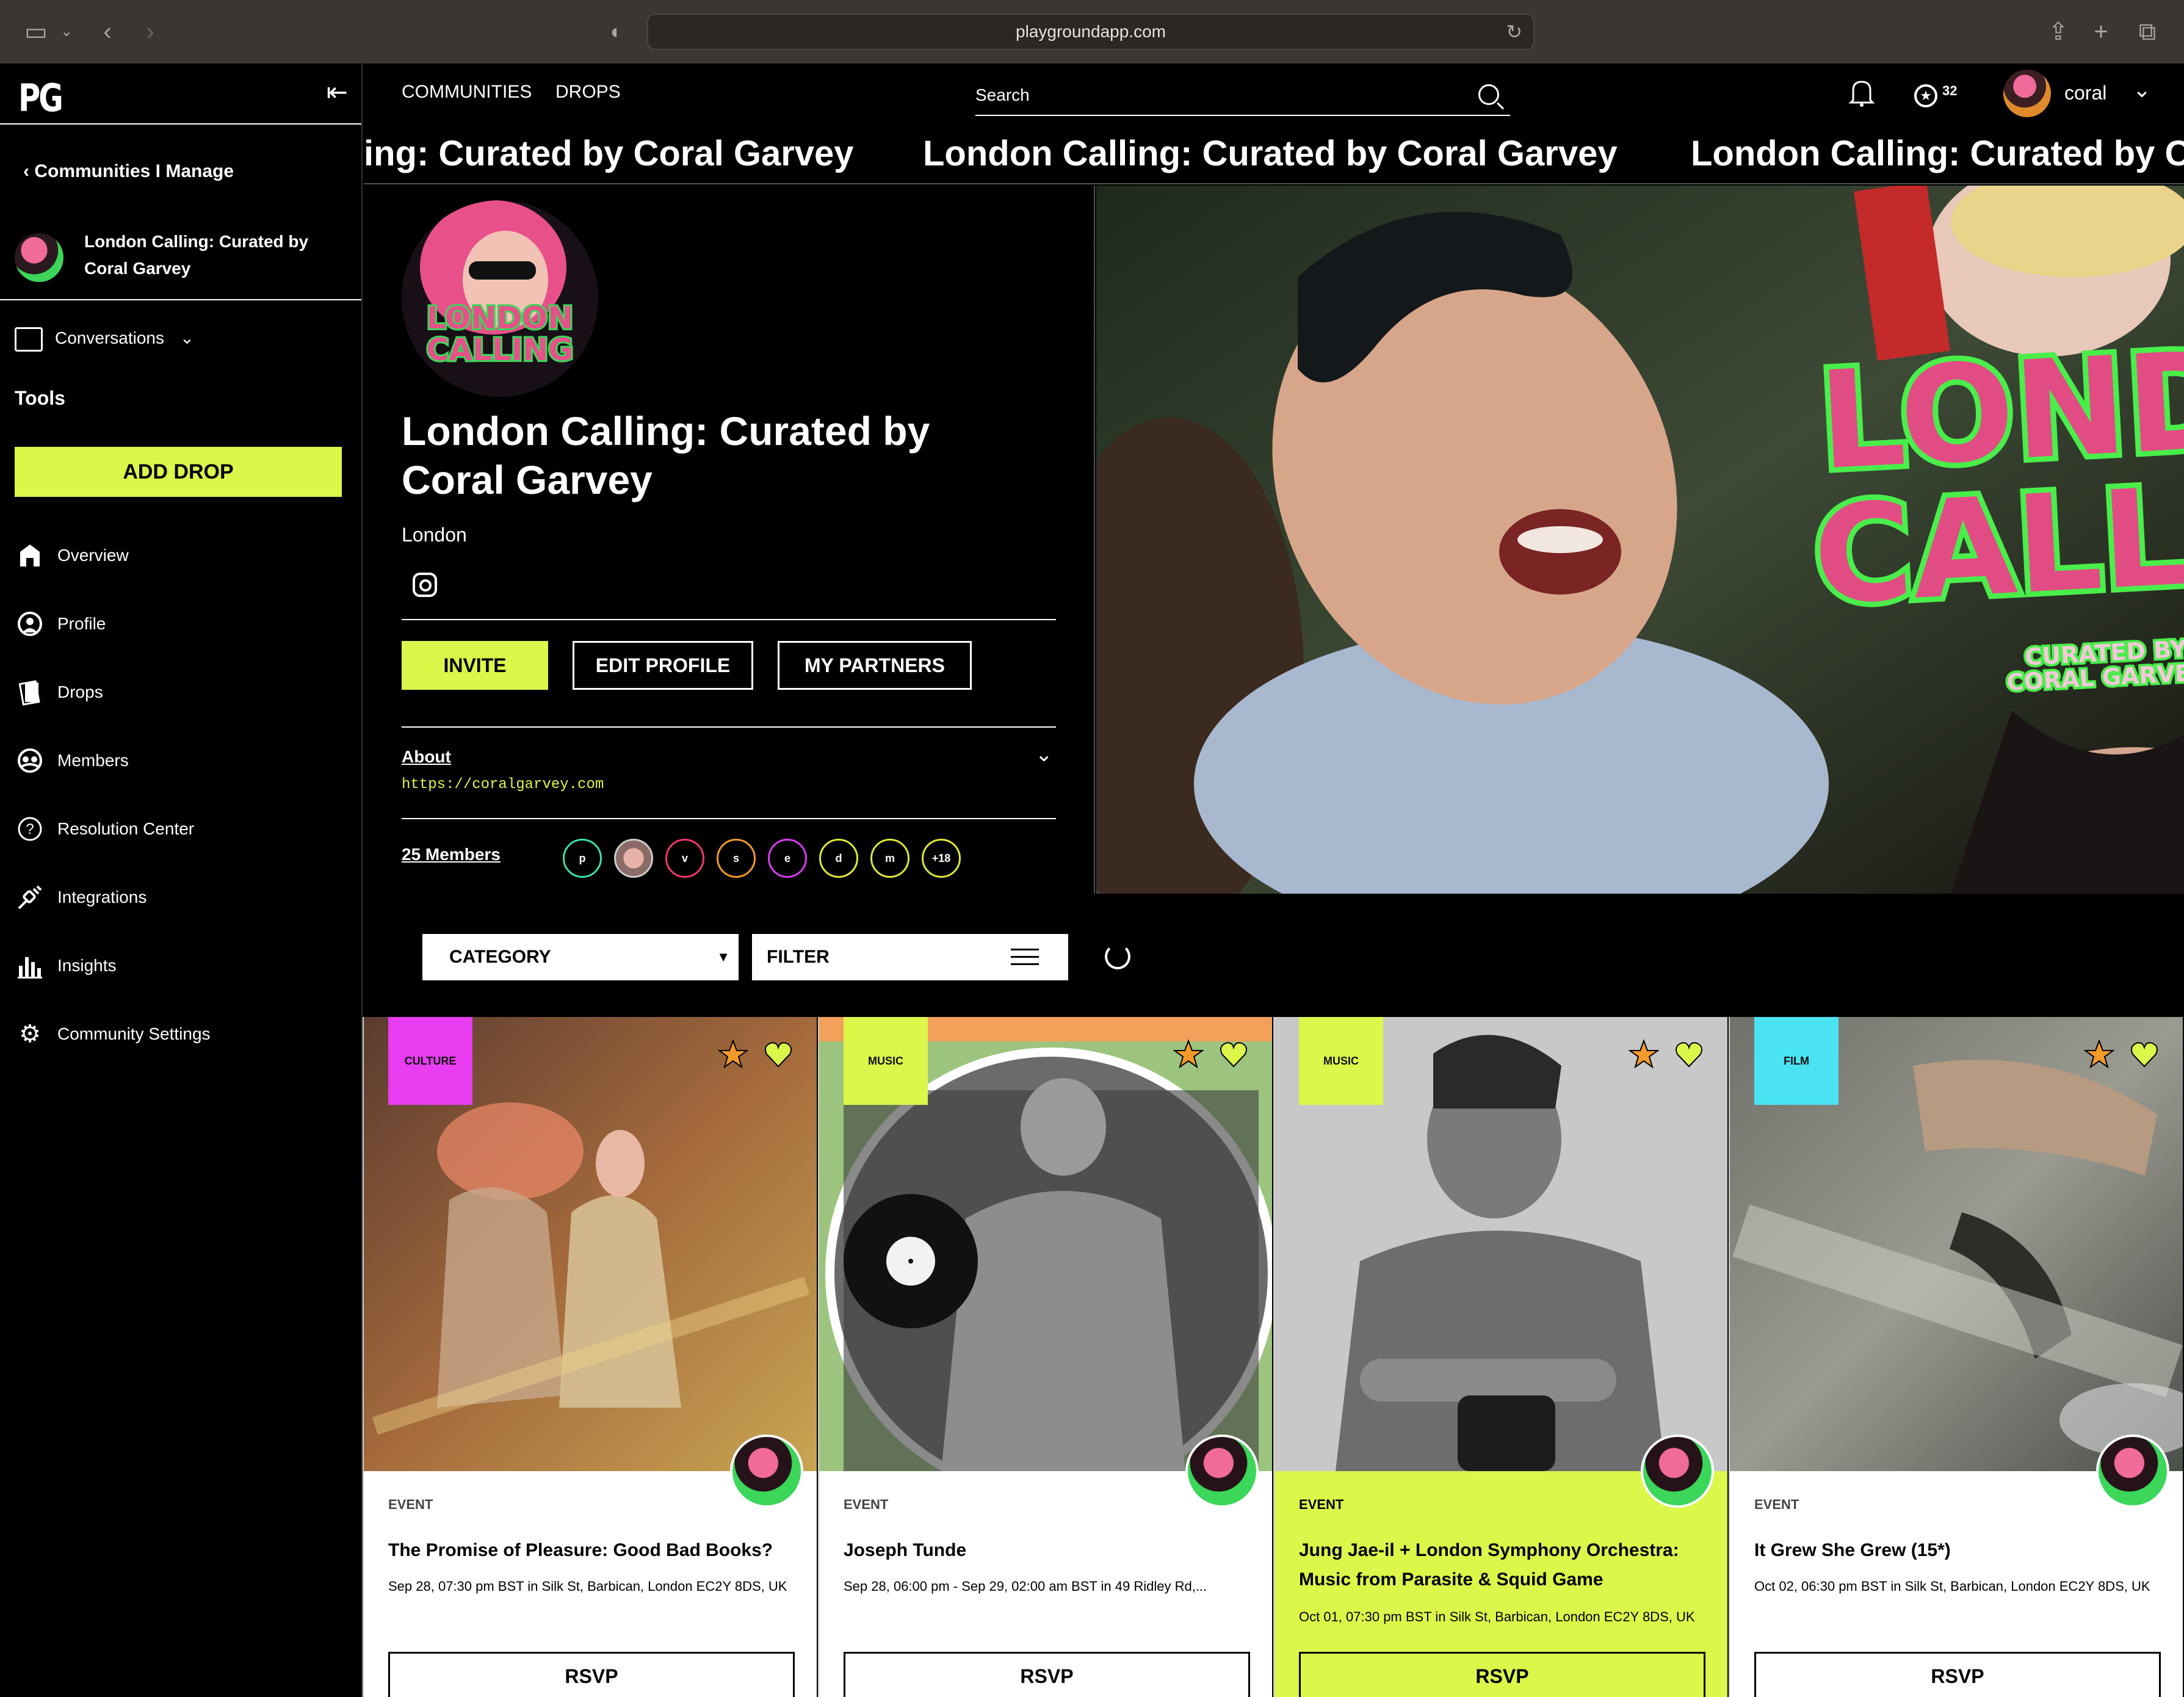 Image resolution: width=2184 pixels, height=1697 pixels. Describe the element at coordinates (684, 859) in the screenshot. I see `member-avatar: v` at that location.